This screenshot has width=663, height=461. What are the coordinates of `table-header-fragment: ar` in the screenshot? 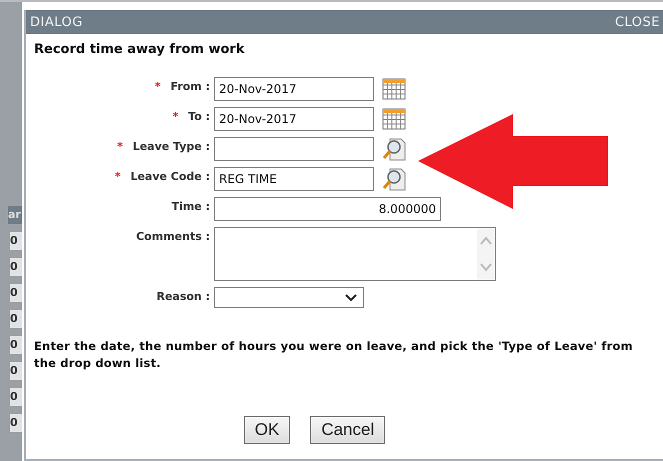 It's located at (15, 215).